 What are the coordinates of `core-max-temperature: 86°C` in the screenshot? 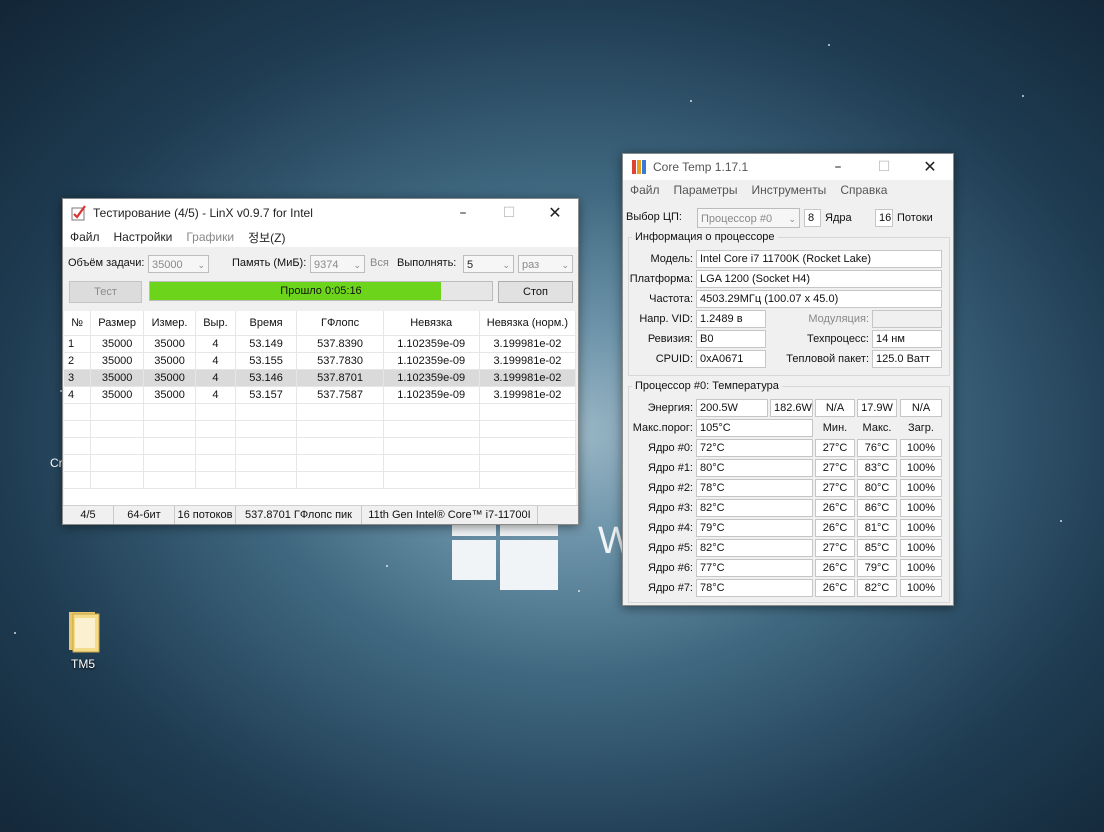 It's located at (877, 508).